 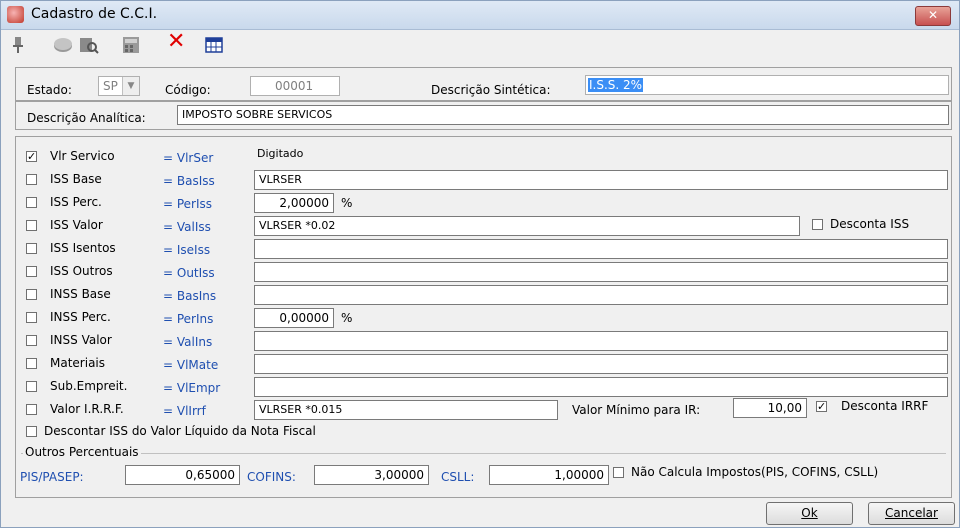 I want to click on pis-field: 0,65000, so click(x=182, y=475).